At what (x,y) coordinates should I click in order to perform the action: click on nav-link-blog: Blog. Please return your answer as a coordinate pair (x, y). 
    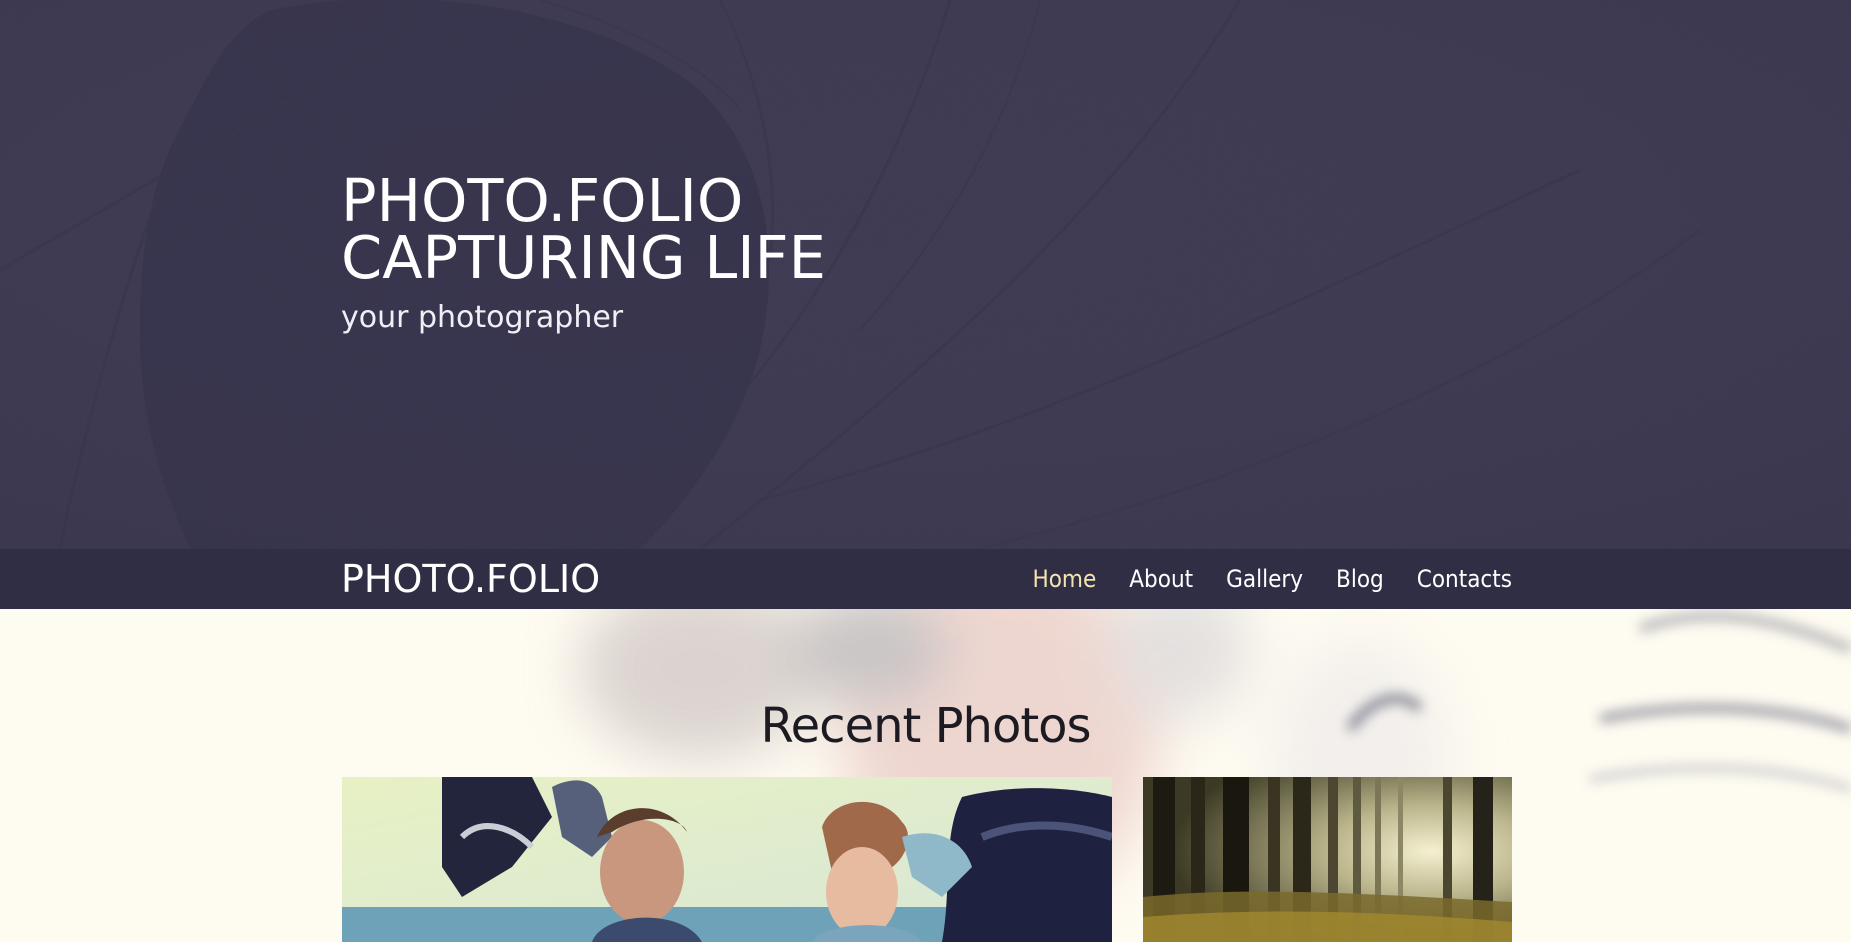
    Looking at the image, I should click on (1360, 579).